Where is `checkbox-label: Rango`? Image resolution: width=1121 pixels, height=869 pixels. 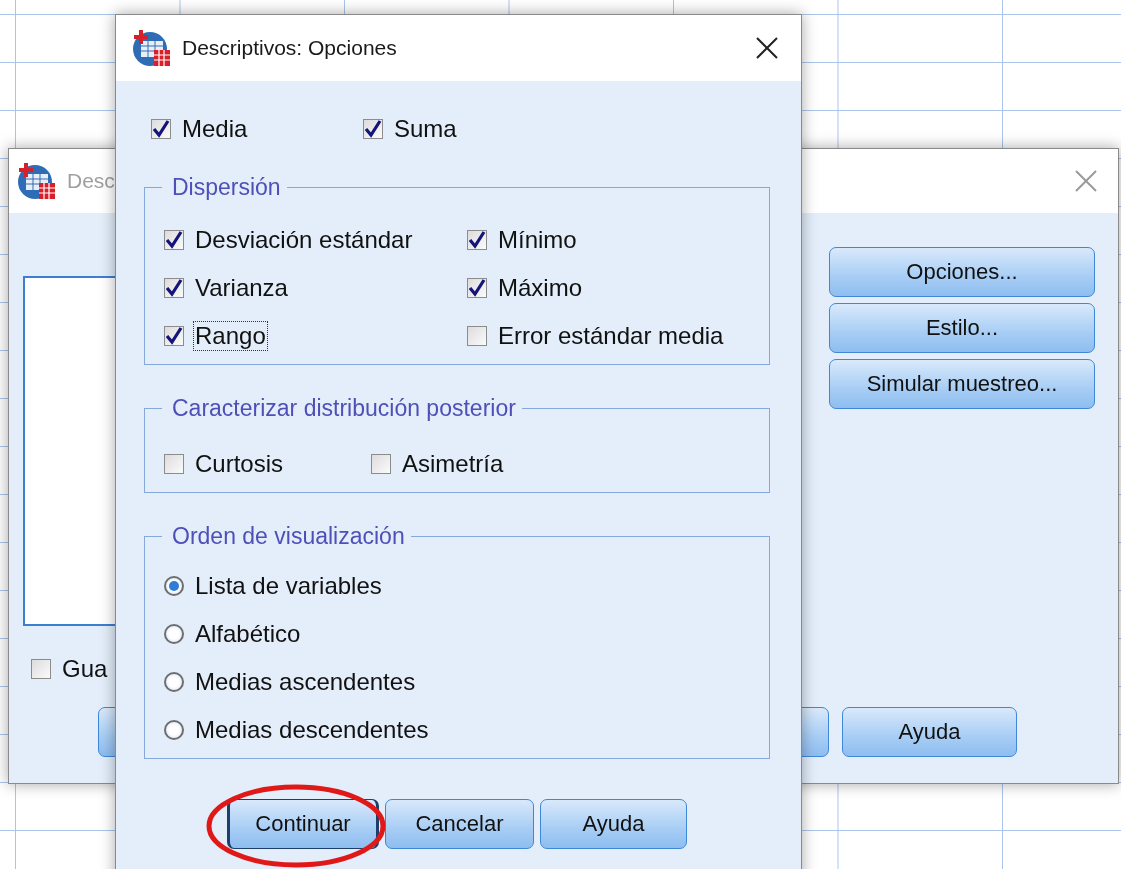
checkbox-label: Rango is located at coordinates (230, 336).